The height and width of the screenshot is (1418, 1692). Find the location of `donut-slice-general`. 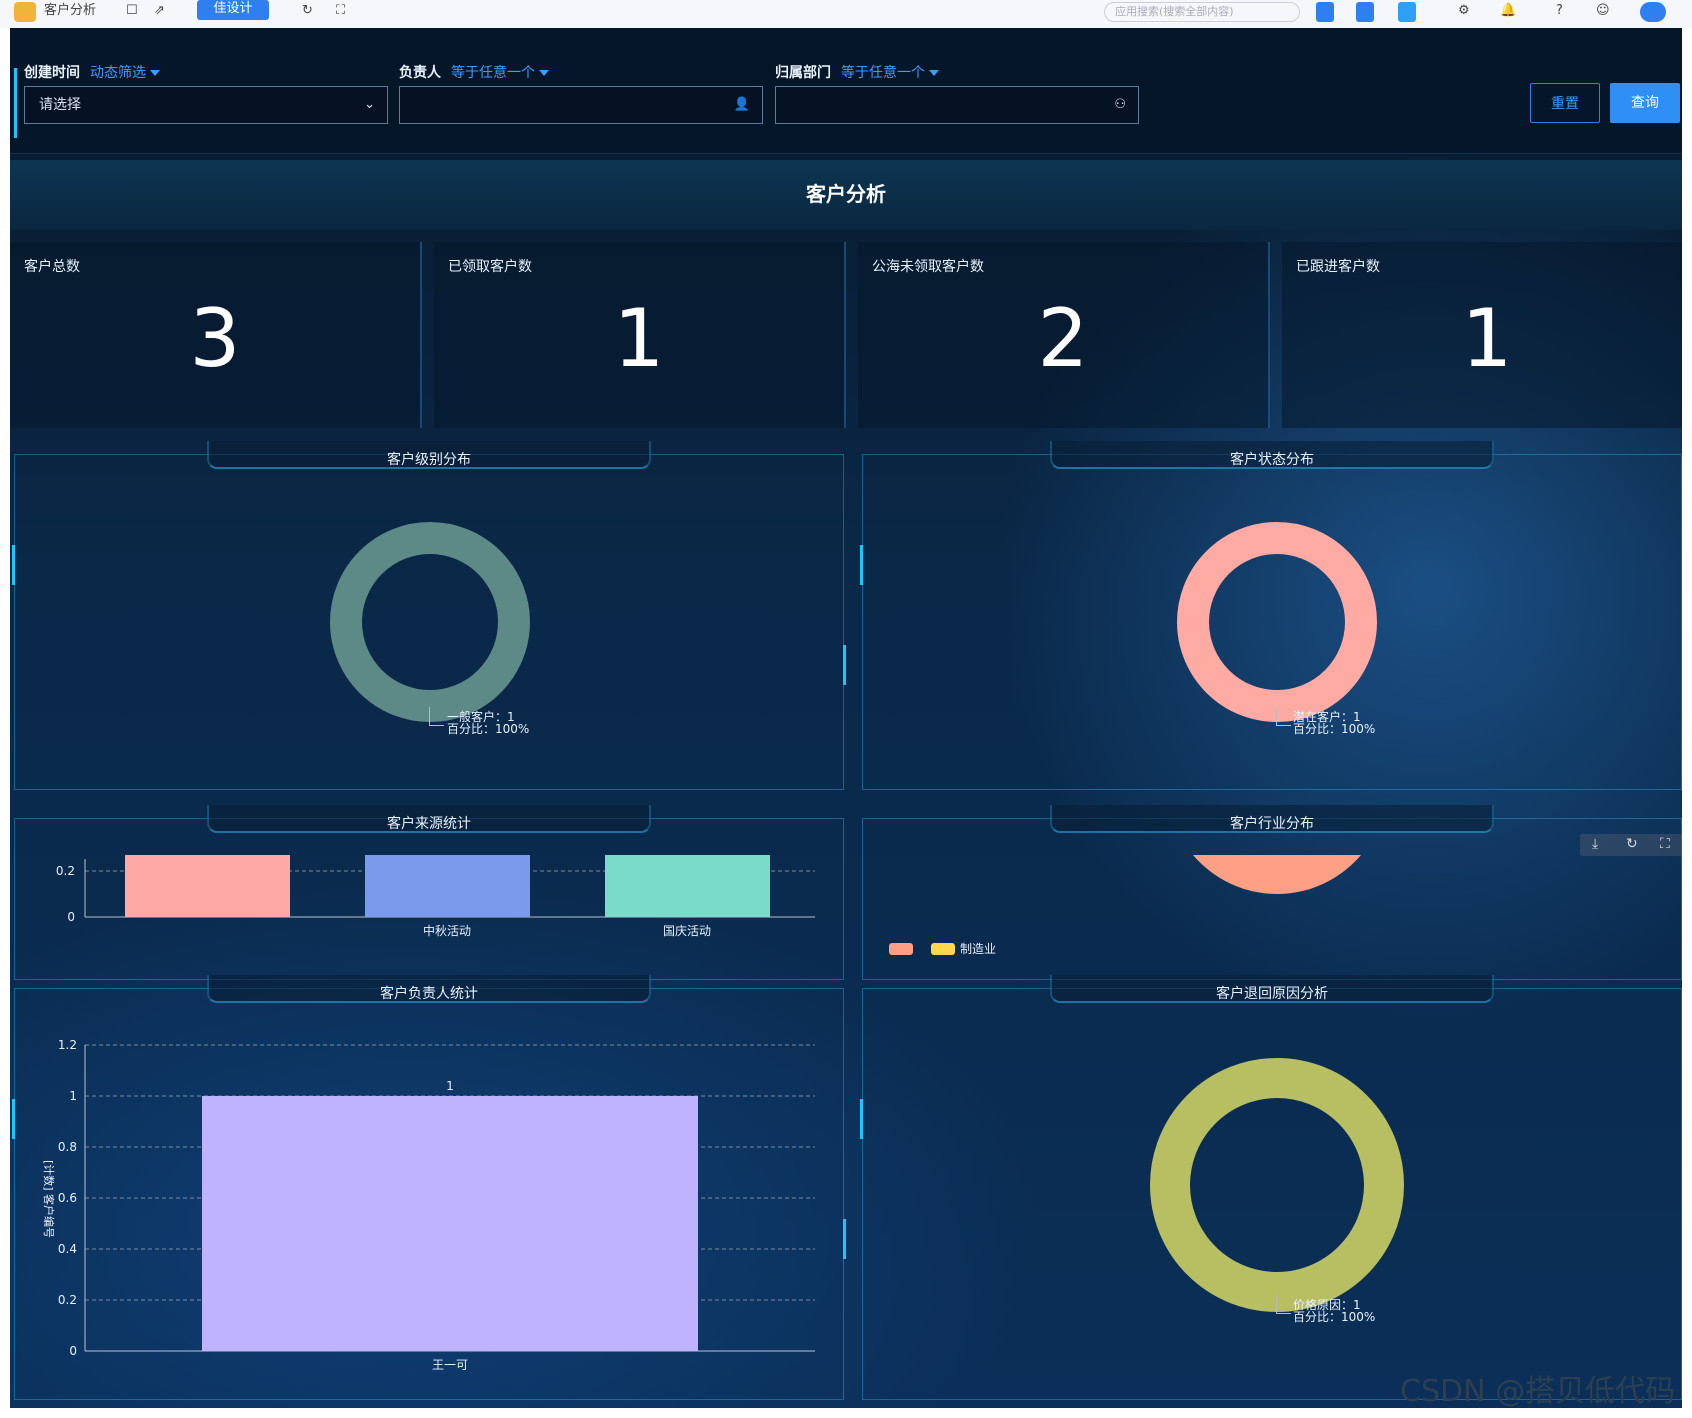

donut-slice-general is located at coordinates (430, 622).